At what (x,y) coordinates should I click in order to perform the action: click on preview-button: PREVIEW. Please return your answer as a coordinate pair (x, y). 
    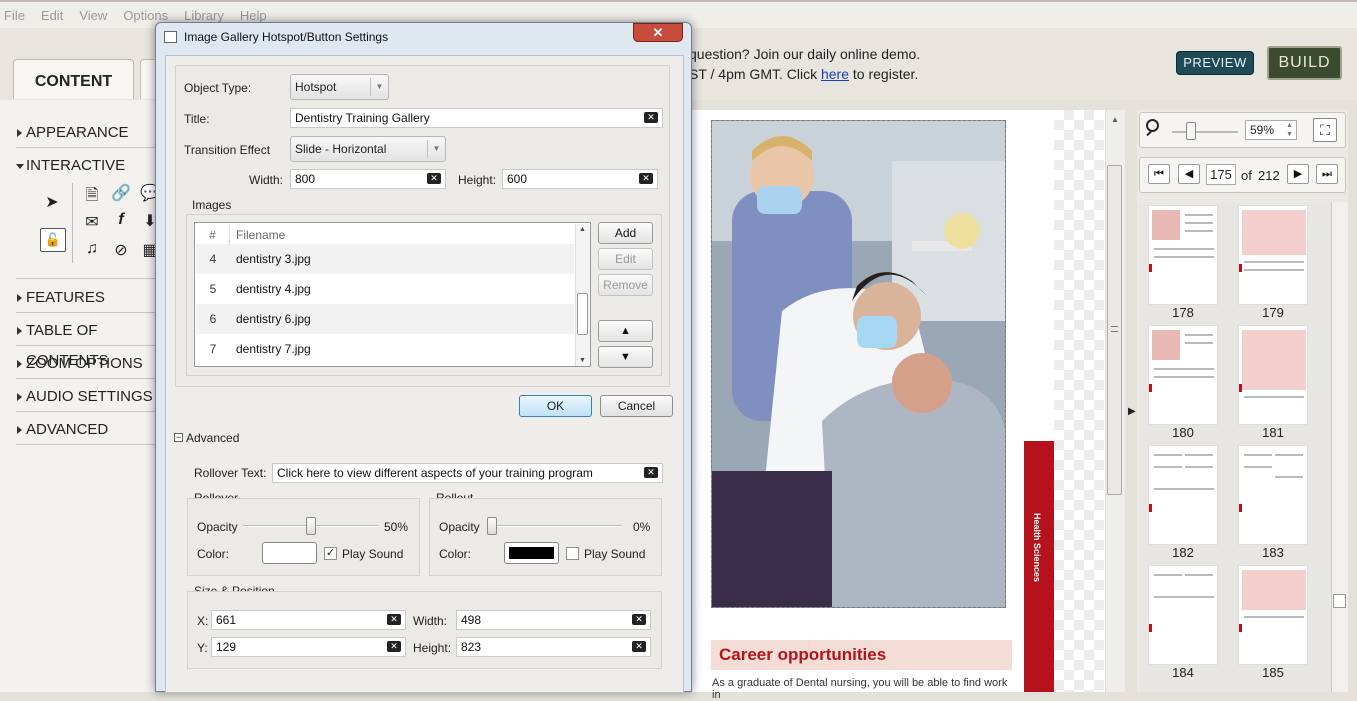
    Looking at the image, I should click on (1215, 63).